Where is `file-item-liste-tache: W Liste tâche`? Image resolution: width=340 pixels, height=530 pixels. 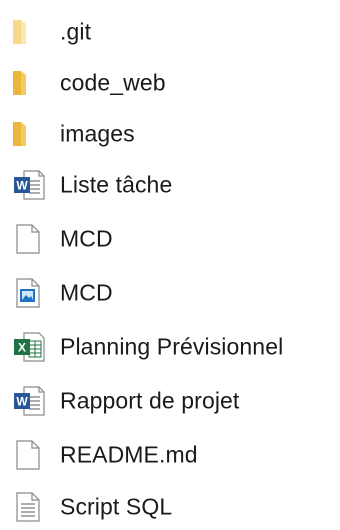 file-item-liste-tache: W Liste tâche is located at coordinates (170, 185).